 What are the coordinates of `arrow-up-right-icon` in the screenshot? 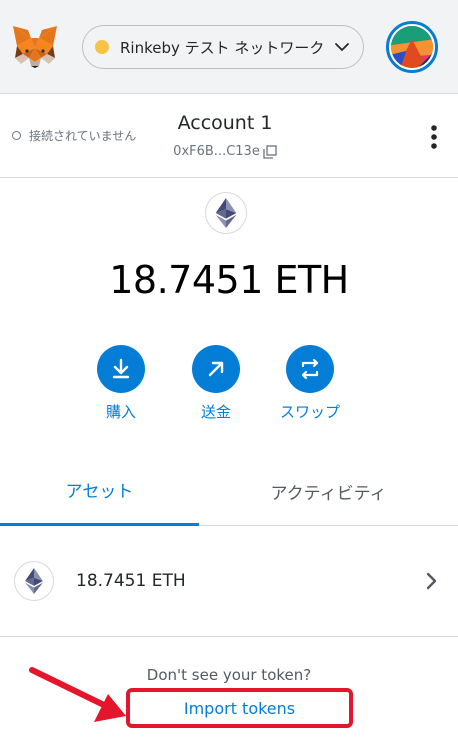 It's located at (216, 369).